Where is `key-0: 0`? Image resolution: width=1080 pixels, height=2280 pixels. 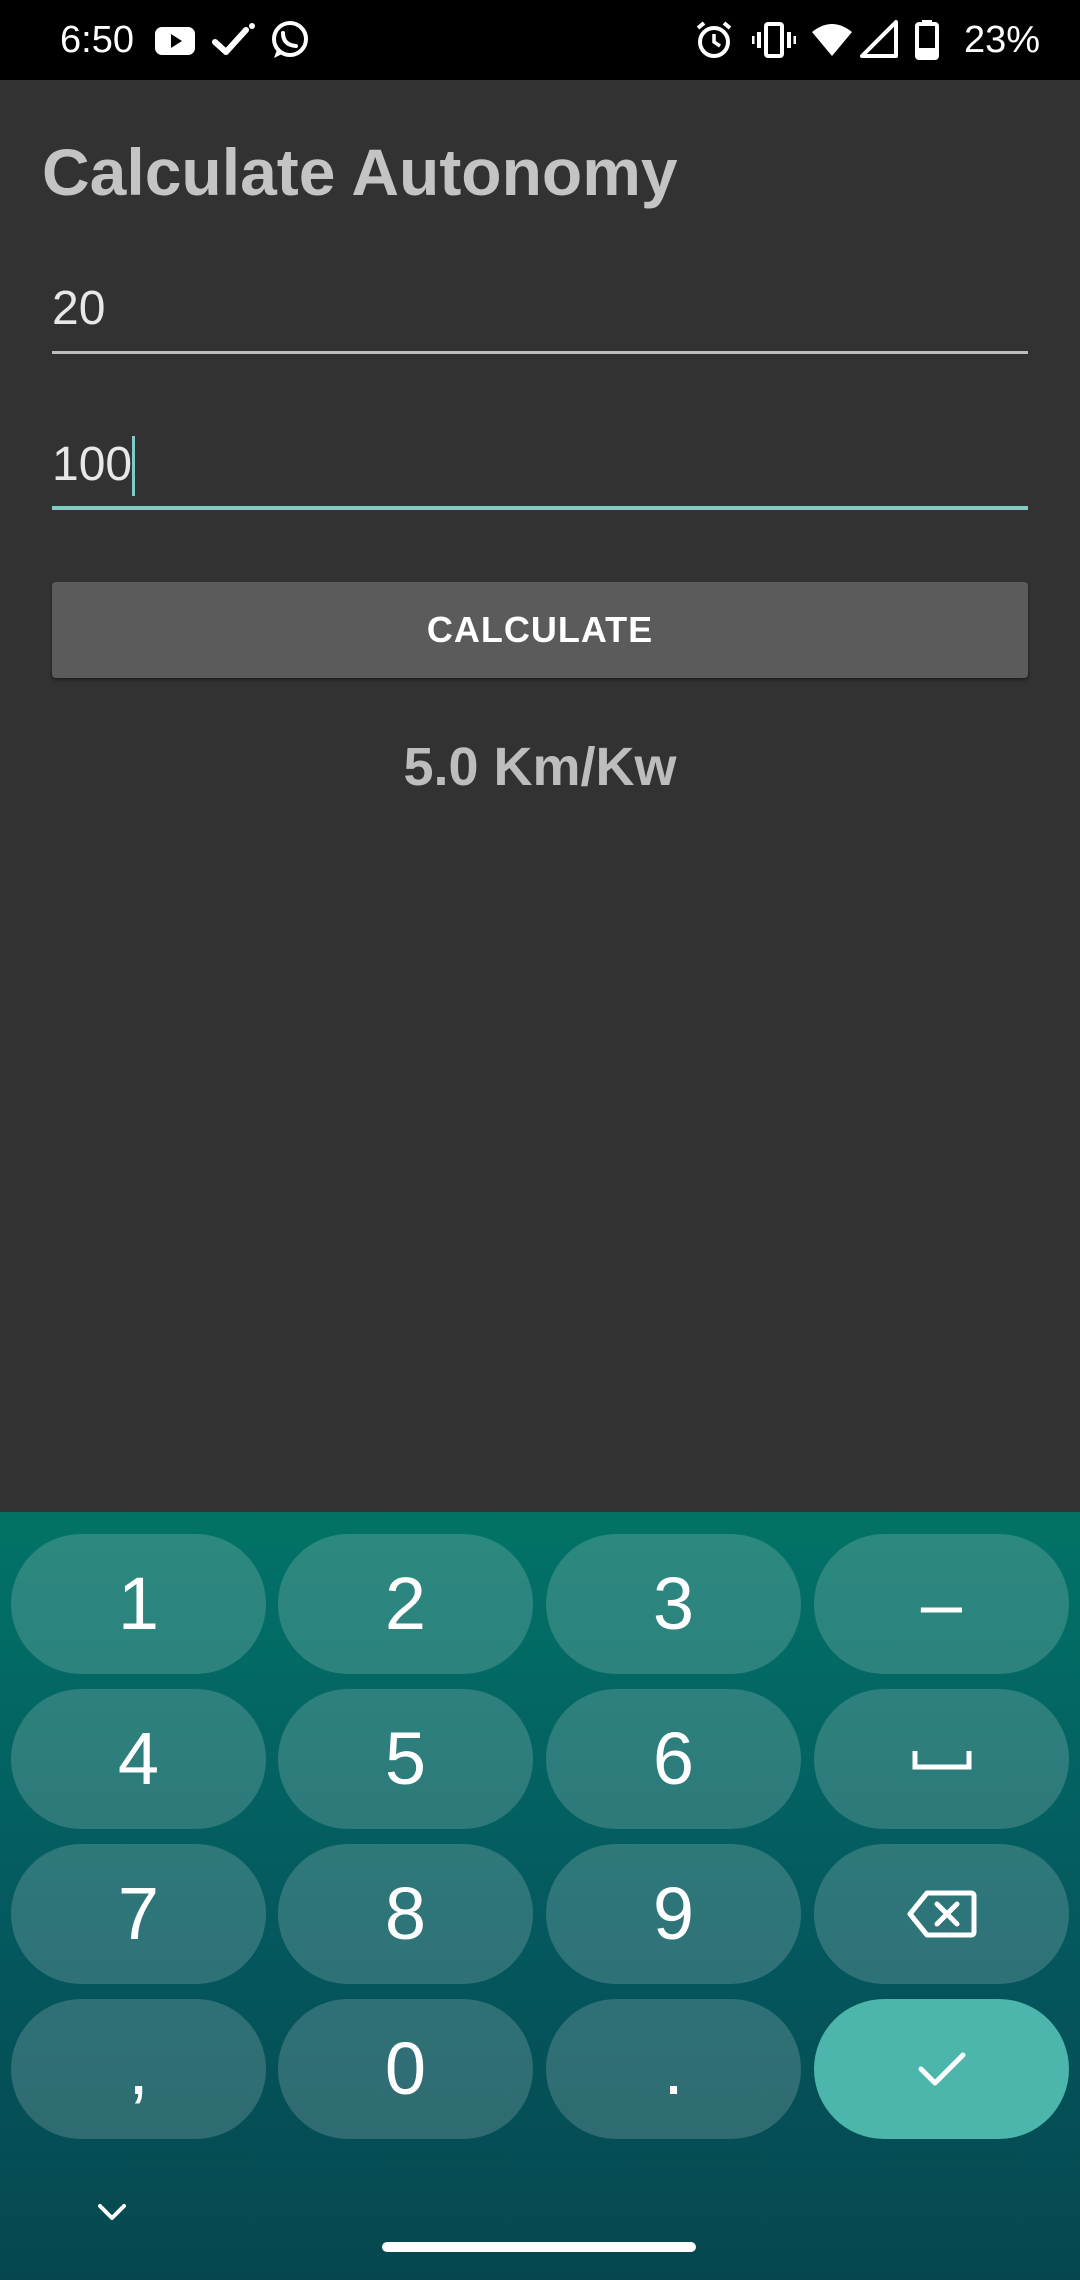
key-0: 0 is located at coordinates (405, 2069).